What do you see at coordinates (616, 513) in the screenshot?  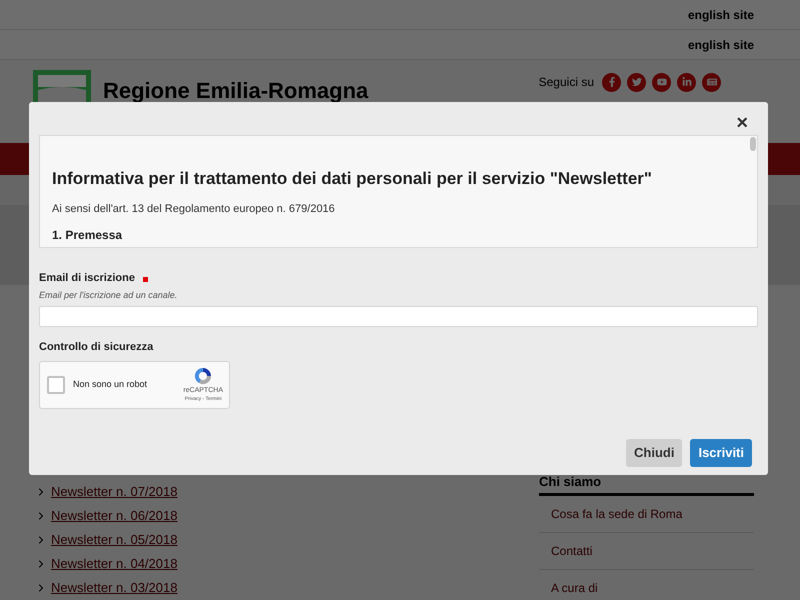 I see `sidebar-link: Cosa fa la sede di Roma` at bounding box center [616, 513].